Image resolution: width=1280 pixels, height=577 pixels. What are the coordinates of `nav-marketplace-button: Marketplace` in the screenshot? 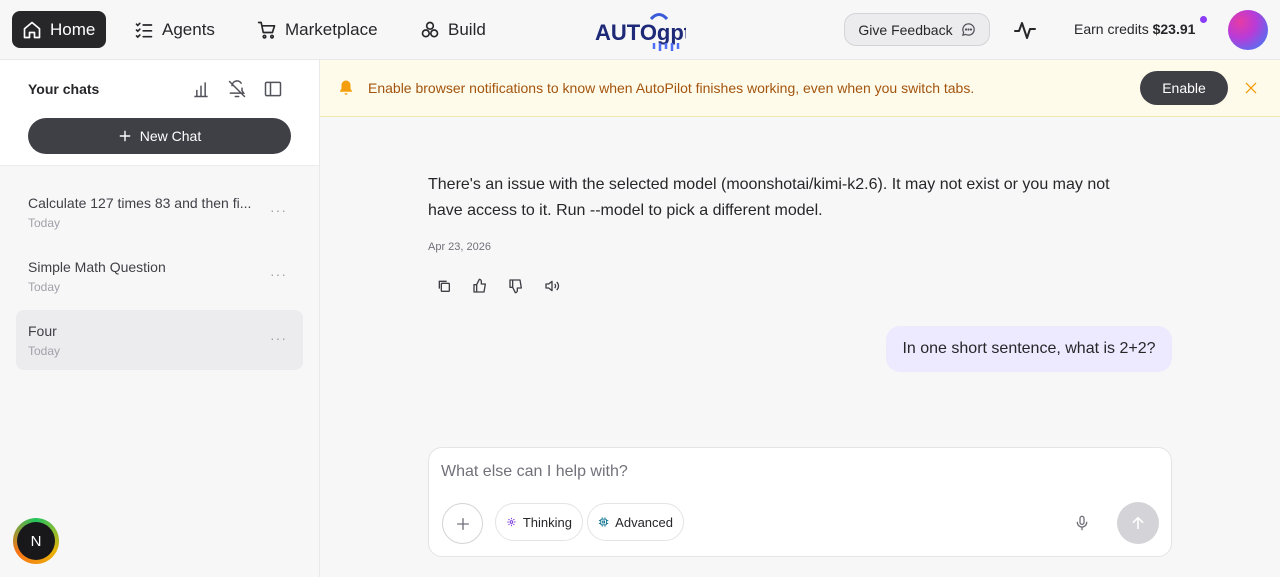 It's located at (317, 29).